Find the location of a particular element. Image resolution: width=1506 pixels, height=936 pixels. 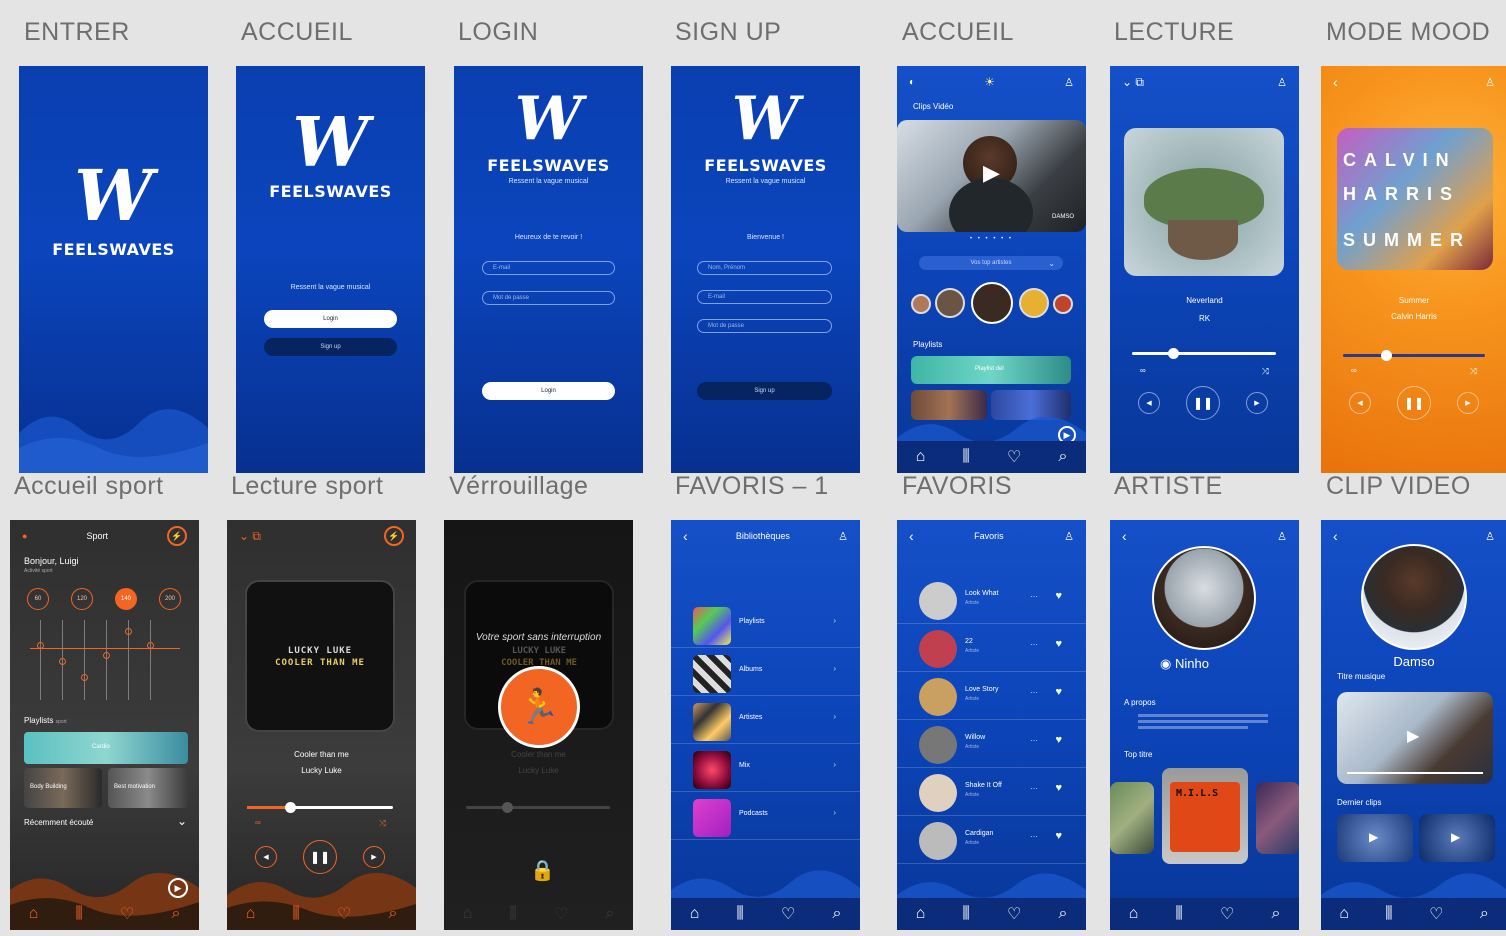

artists-dropdown: Vos top artistes ⌄ is located at coordinates (991, 263).